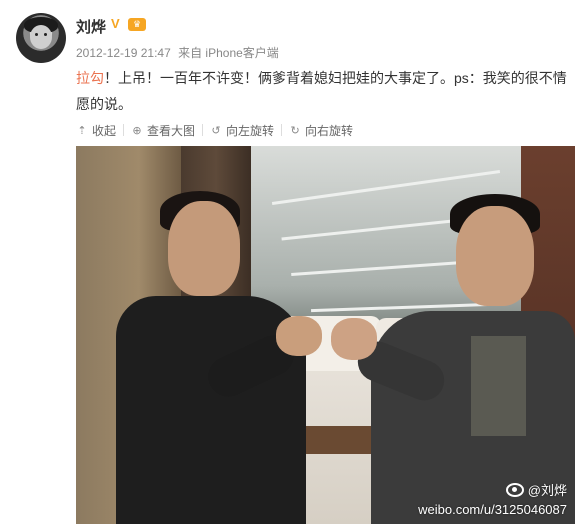  I want to click on collapse-button: ⇡ 收起, so click(96, 130).